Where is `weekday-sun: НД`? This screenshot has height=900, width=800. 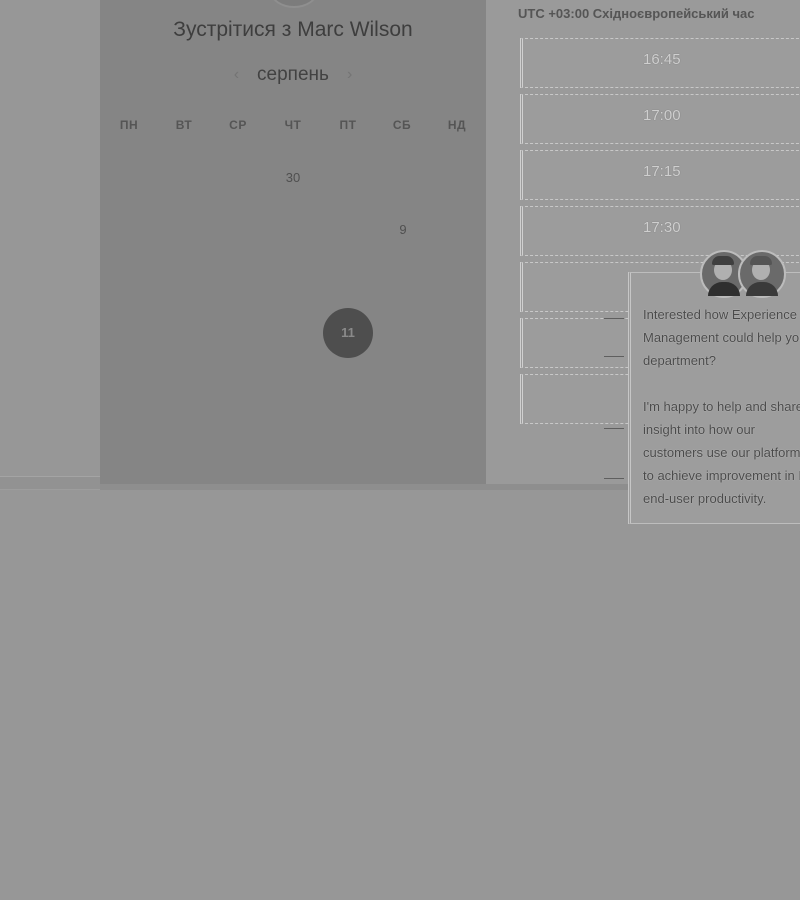
weekday-sun: НД is located at coordinates (457, 125).